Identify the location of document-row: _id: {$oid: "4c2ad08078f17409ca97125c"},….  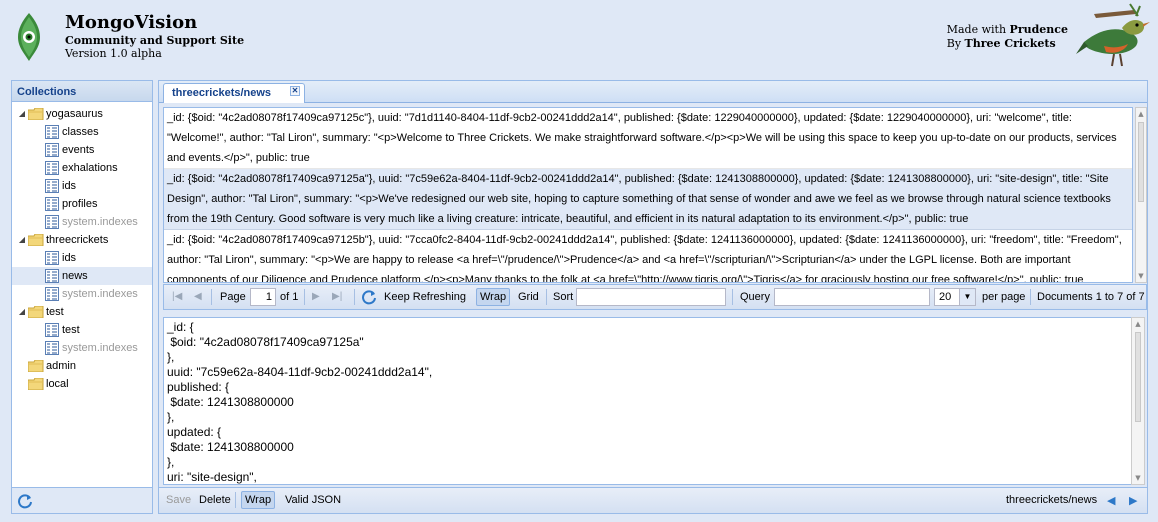
(648, 138).